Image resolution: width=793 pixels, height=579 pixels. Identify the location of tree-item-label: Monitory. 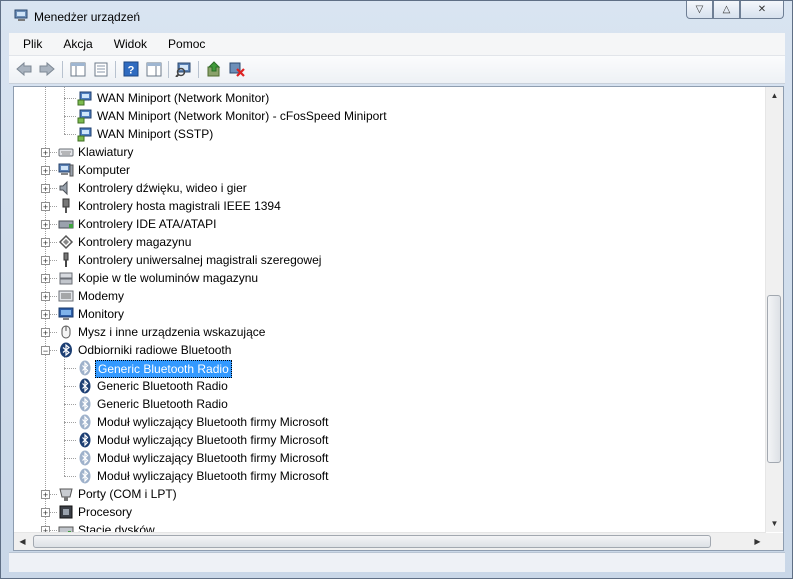
(101, 314).